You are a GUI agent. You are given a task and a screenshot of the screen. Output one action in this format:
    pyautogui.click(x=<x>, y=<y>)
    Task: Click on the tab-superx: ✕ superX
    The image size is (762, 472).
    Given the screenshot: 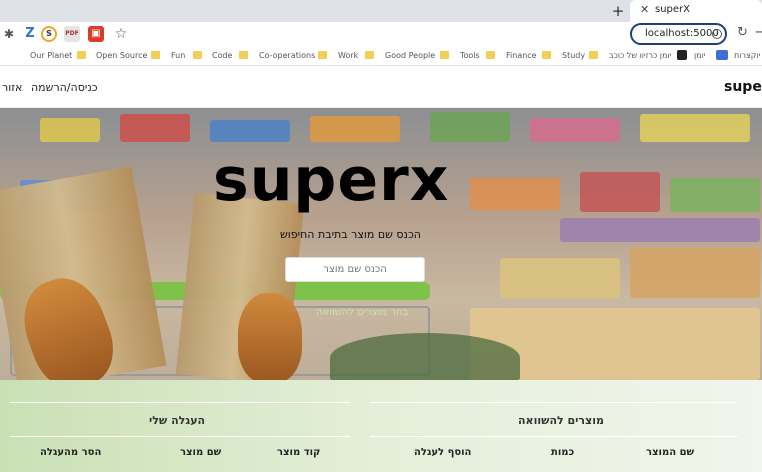 What is the action you would take?
    pyautogui.click(x=696, y=11)
    